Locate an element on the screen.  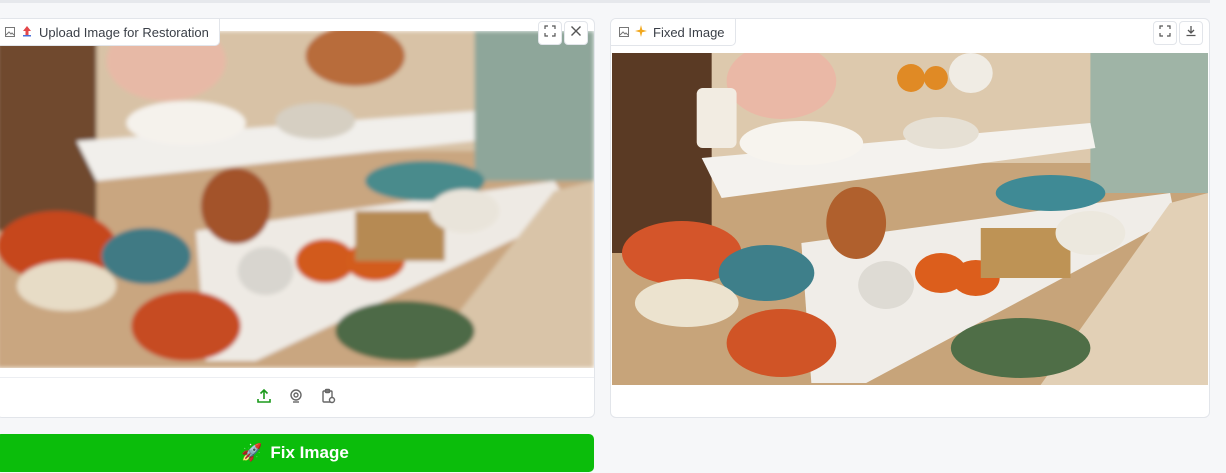
fix-image-button: 🚀 Fix Image is located at coordinates (297, 453).